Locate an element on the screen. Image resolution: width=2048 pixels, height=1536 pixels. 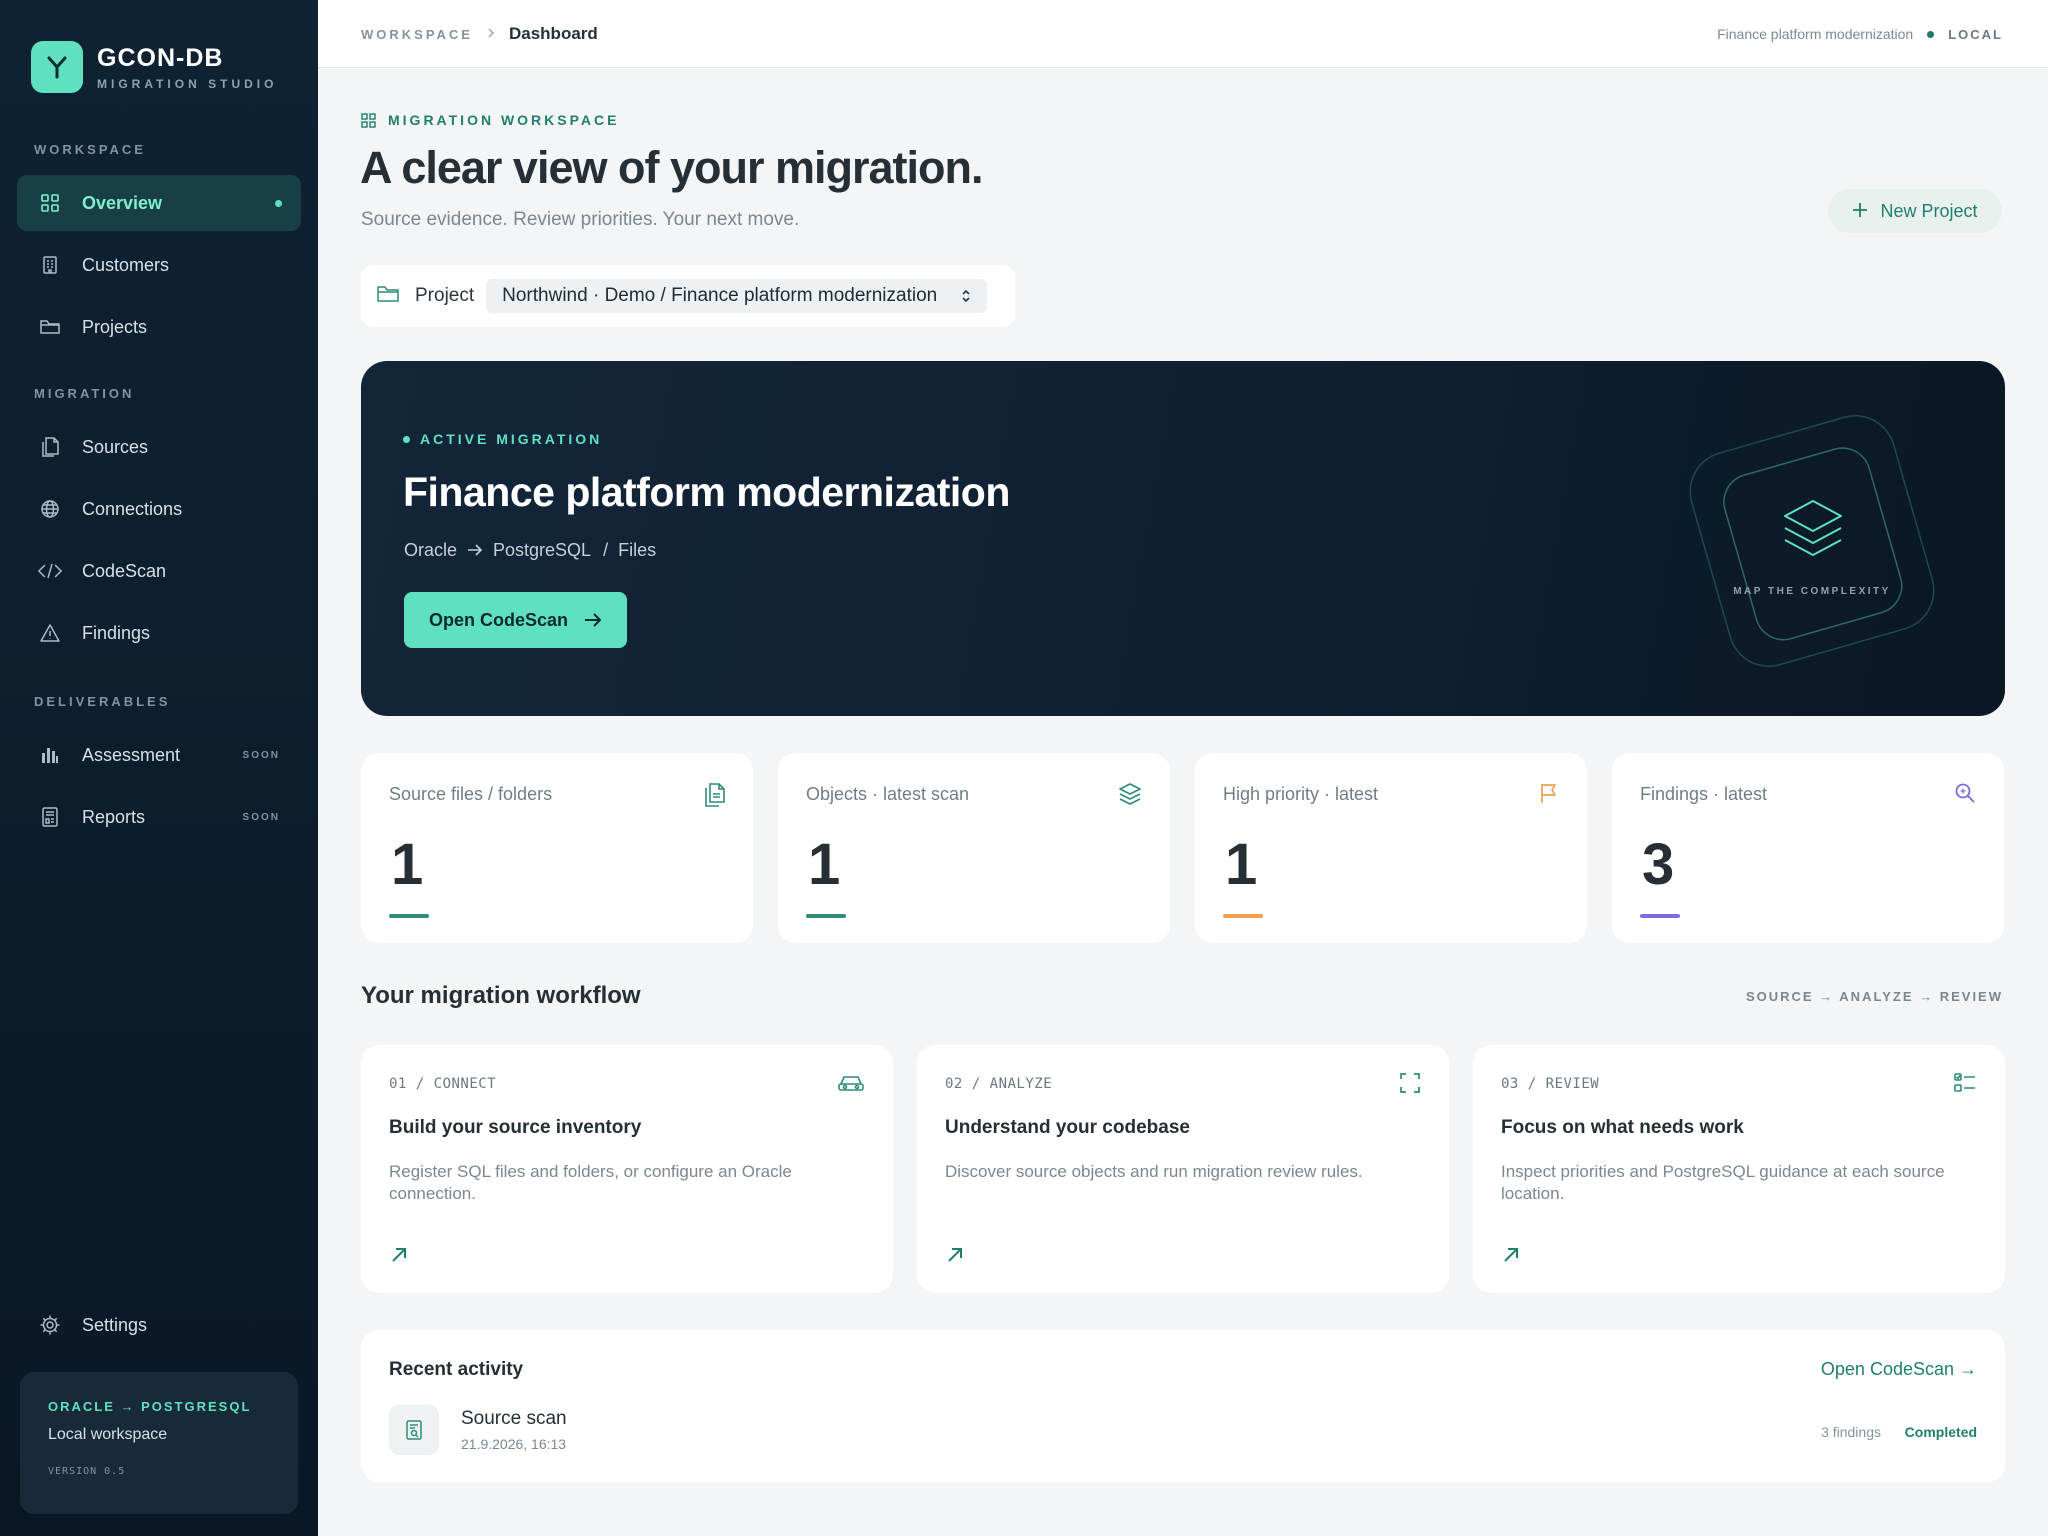
sidebar-item-customers: Customers is located at coordinates (159, 265).